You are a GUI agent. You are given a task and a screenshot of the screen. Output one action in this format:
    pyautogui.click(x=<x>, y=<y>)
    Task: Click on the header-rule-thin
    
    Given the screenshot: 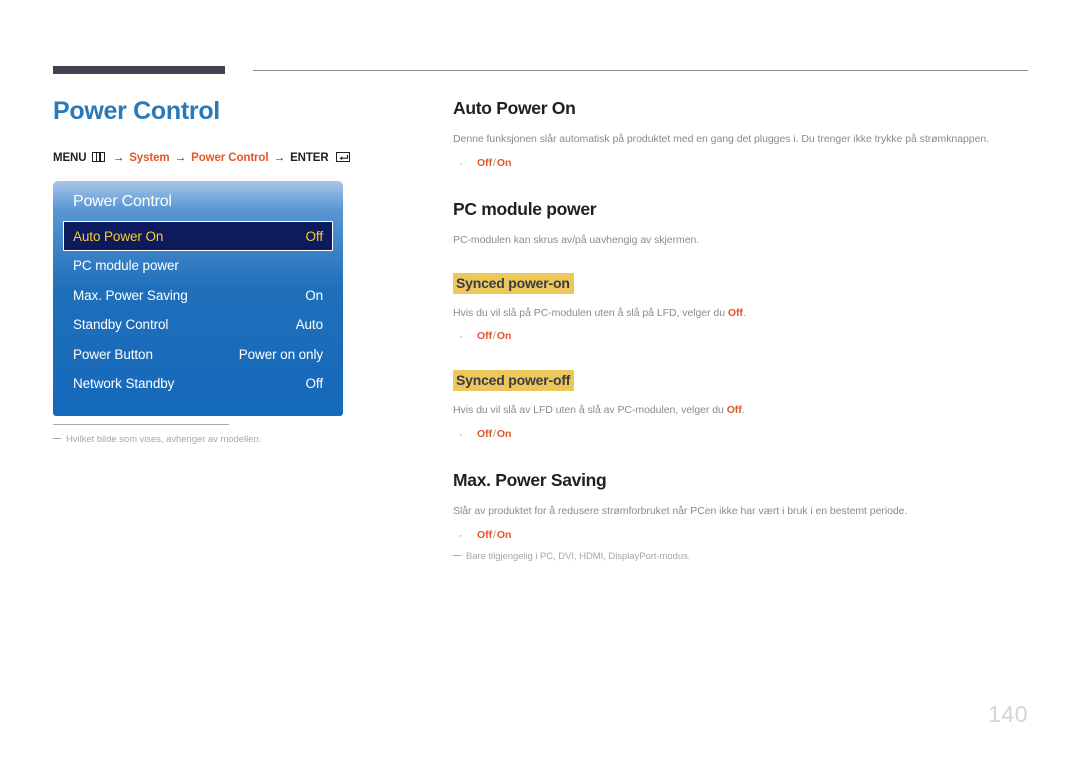 What is the action you would take?
    pyautogui.click(x=640, y=70)
    